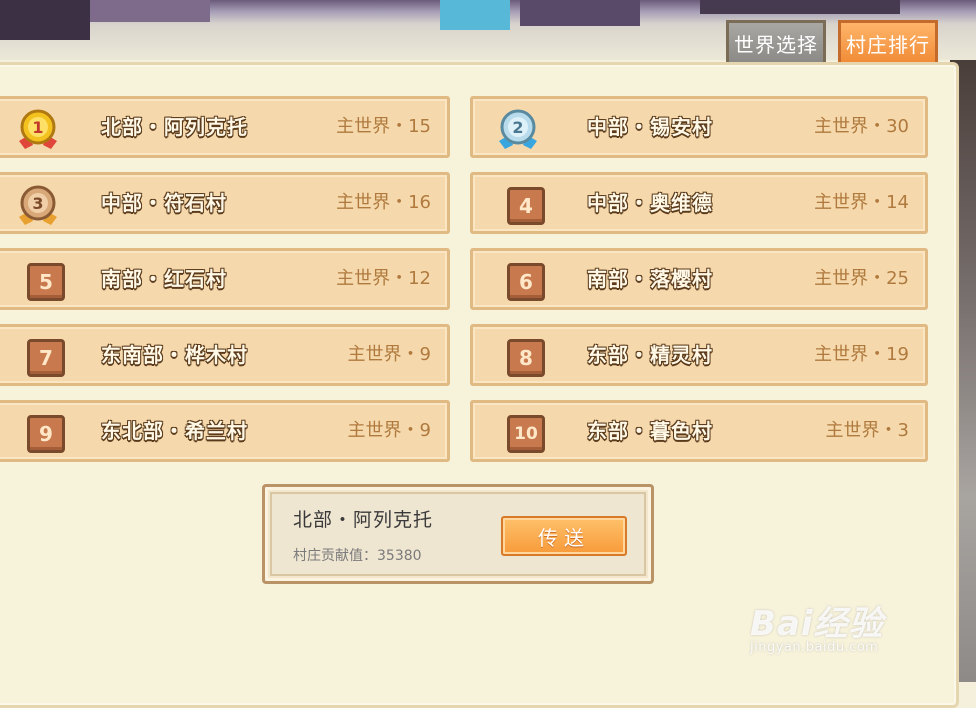 The image size is (976, 708). What do you see at coordinates (650, 355) in the screenshot?
I see `village-name: 东部・精灵村` at bounding box center [650, 355].